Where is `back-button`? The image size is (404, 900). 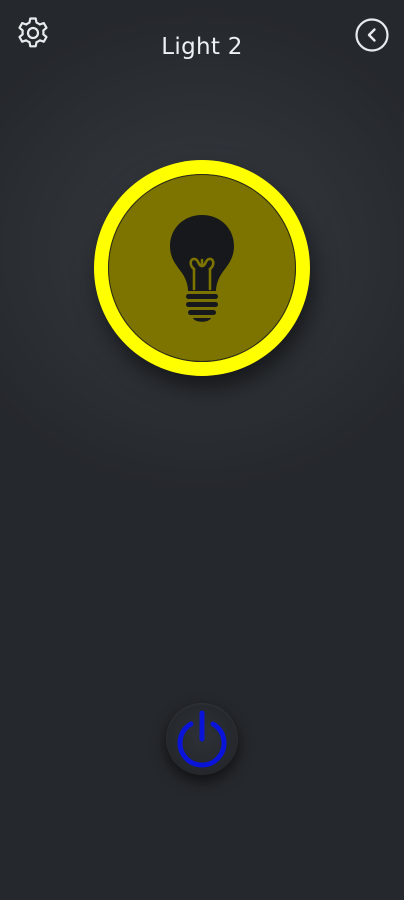
back-button is located at coordinates (372, 35).